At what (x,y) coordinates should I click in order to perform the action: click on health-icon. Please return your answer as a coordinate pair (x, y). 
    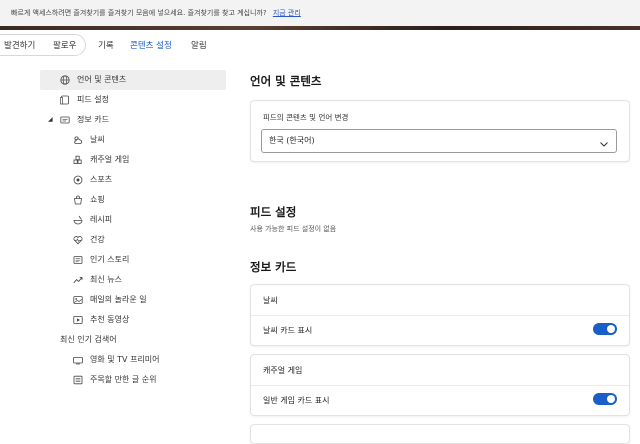
    Looking at the image, I should click on (78, 240).